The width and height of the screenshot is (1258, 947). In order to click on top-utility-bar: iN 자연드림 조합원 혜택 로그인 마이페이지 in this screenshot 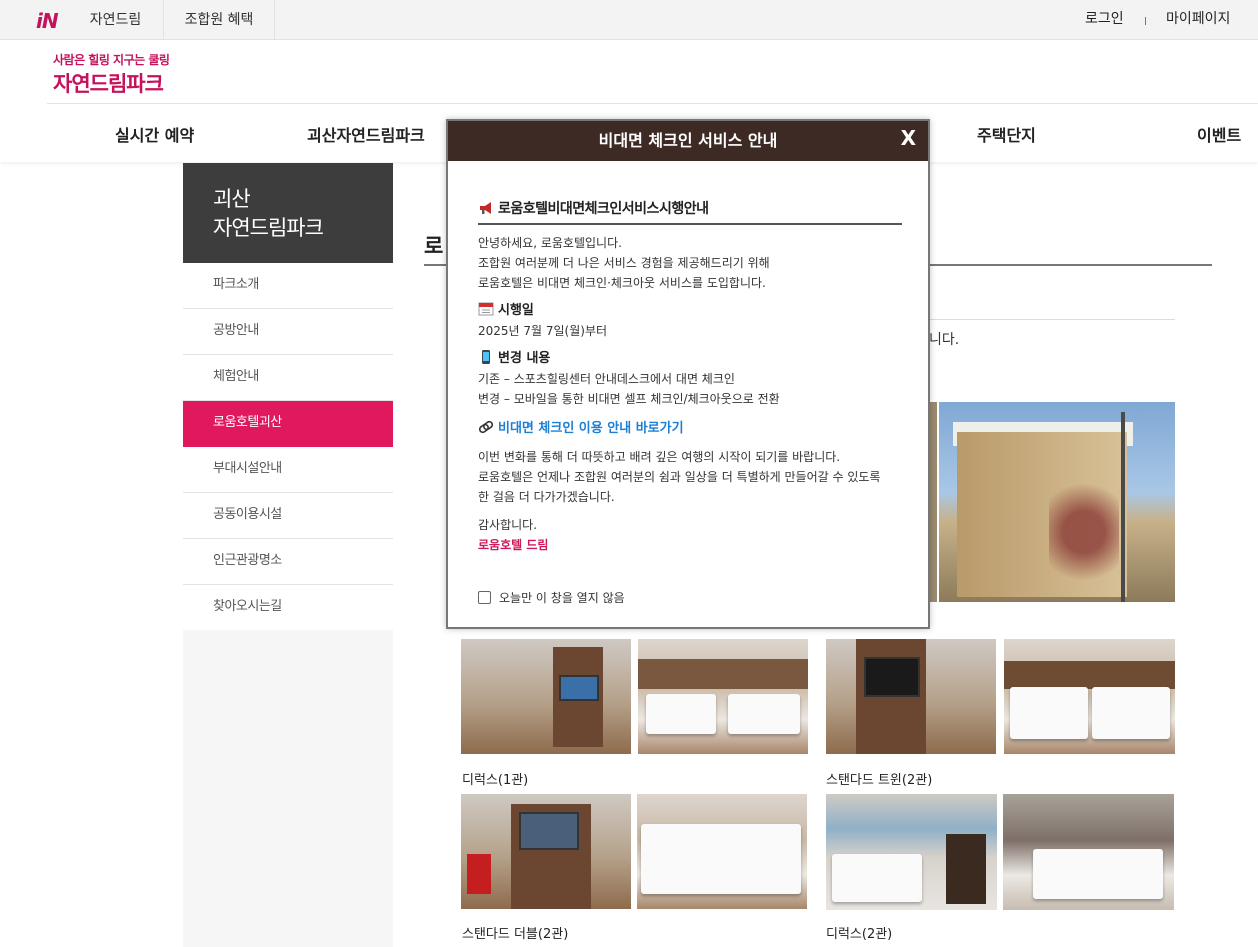, I will do `click(629, 20)`.